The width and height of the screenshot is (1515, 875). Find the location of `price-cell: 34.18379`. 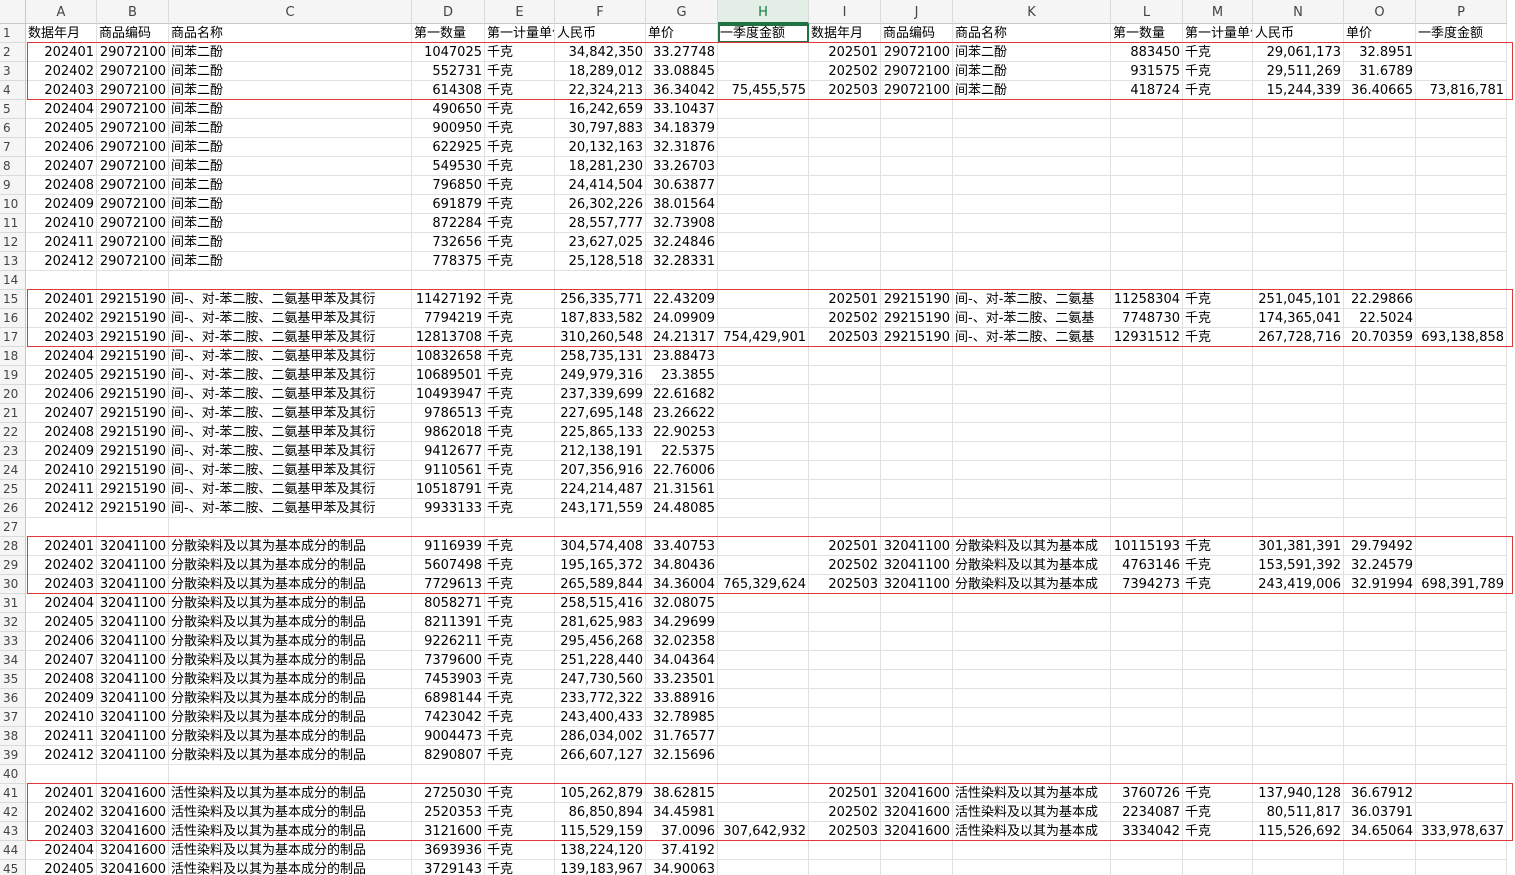

price-cell: 34.18379 is located at coordinates (682, 128).